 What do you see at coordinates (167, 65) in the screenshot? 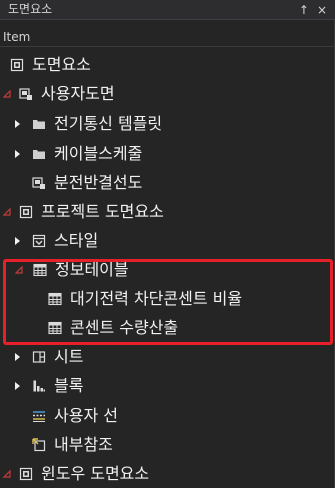
I see `tree-item-drawing-elements: 도면요소` at bounding box center [167, 65].